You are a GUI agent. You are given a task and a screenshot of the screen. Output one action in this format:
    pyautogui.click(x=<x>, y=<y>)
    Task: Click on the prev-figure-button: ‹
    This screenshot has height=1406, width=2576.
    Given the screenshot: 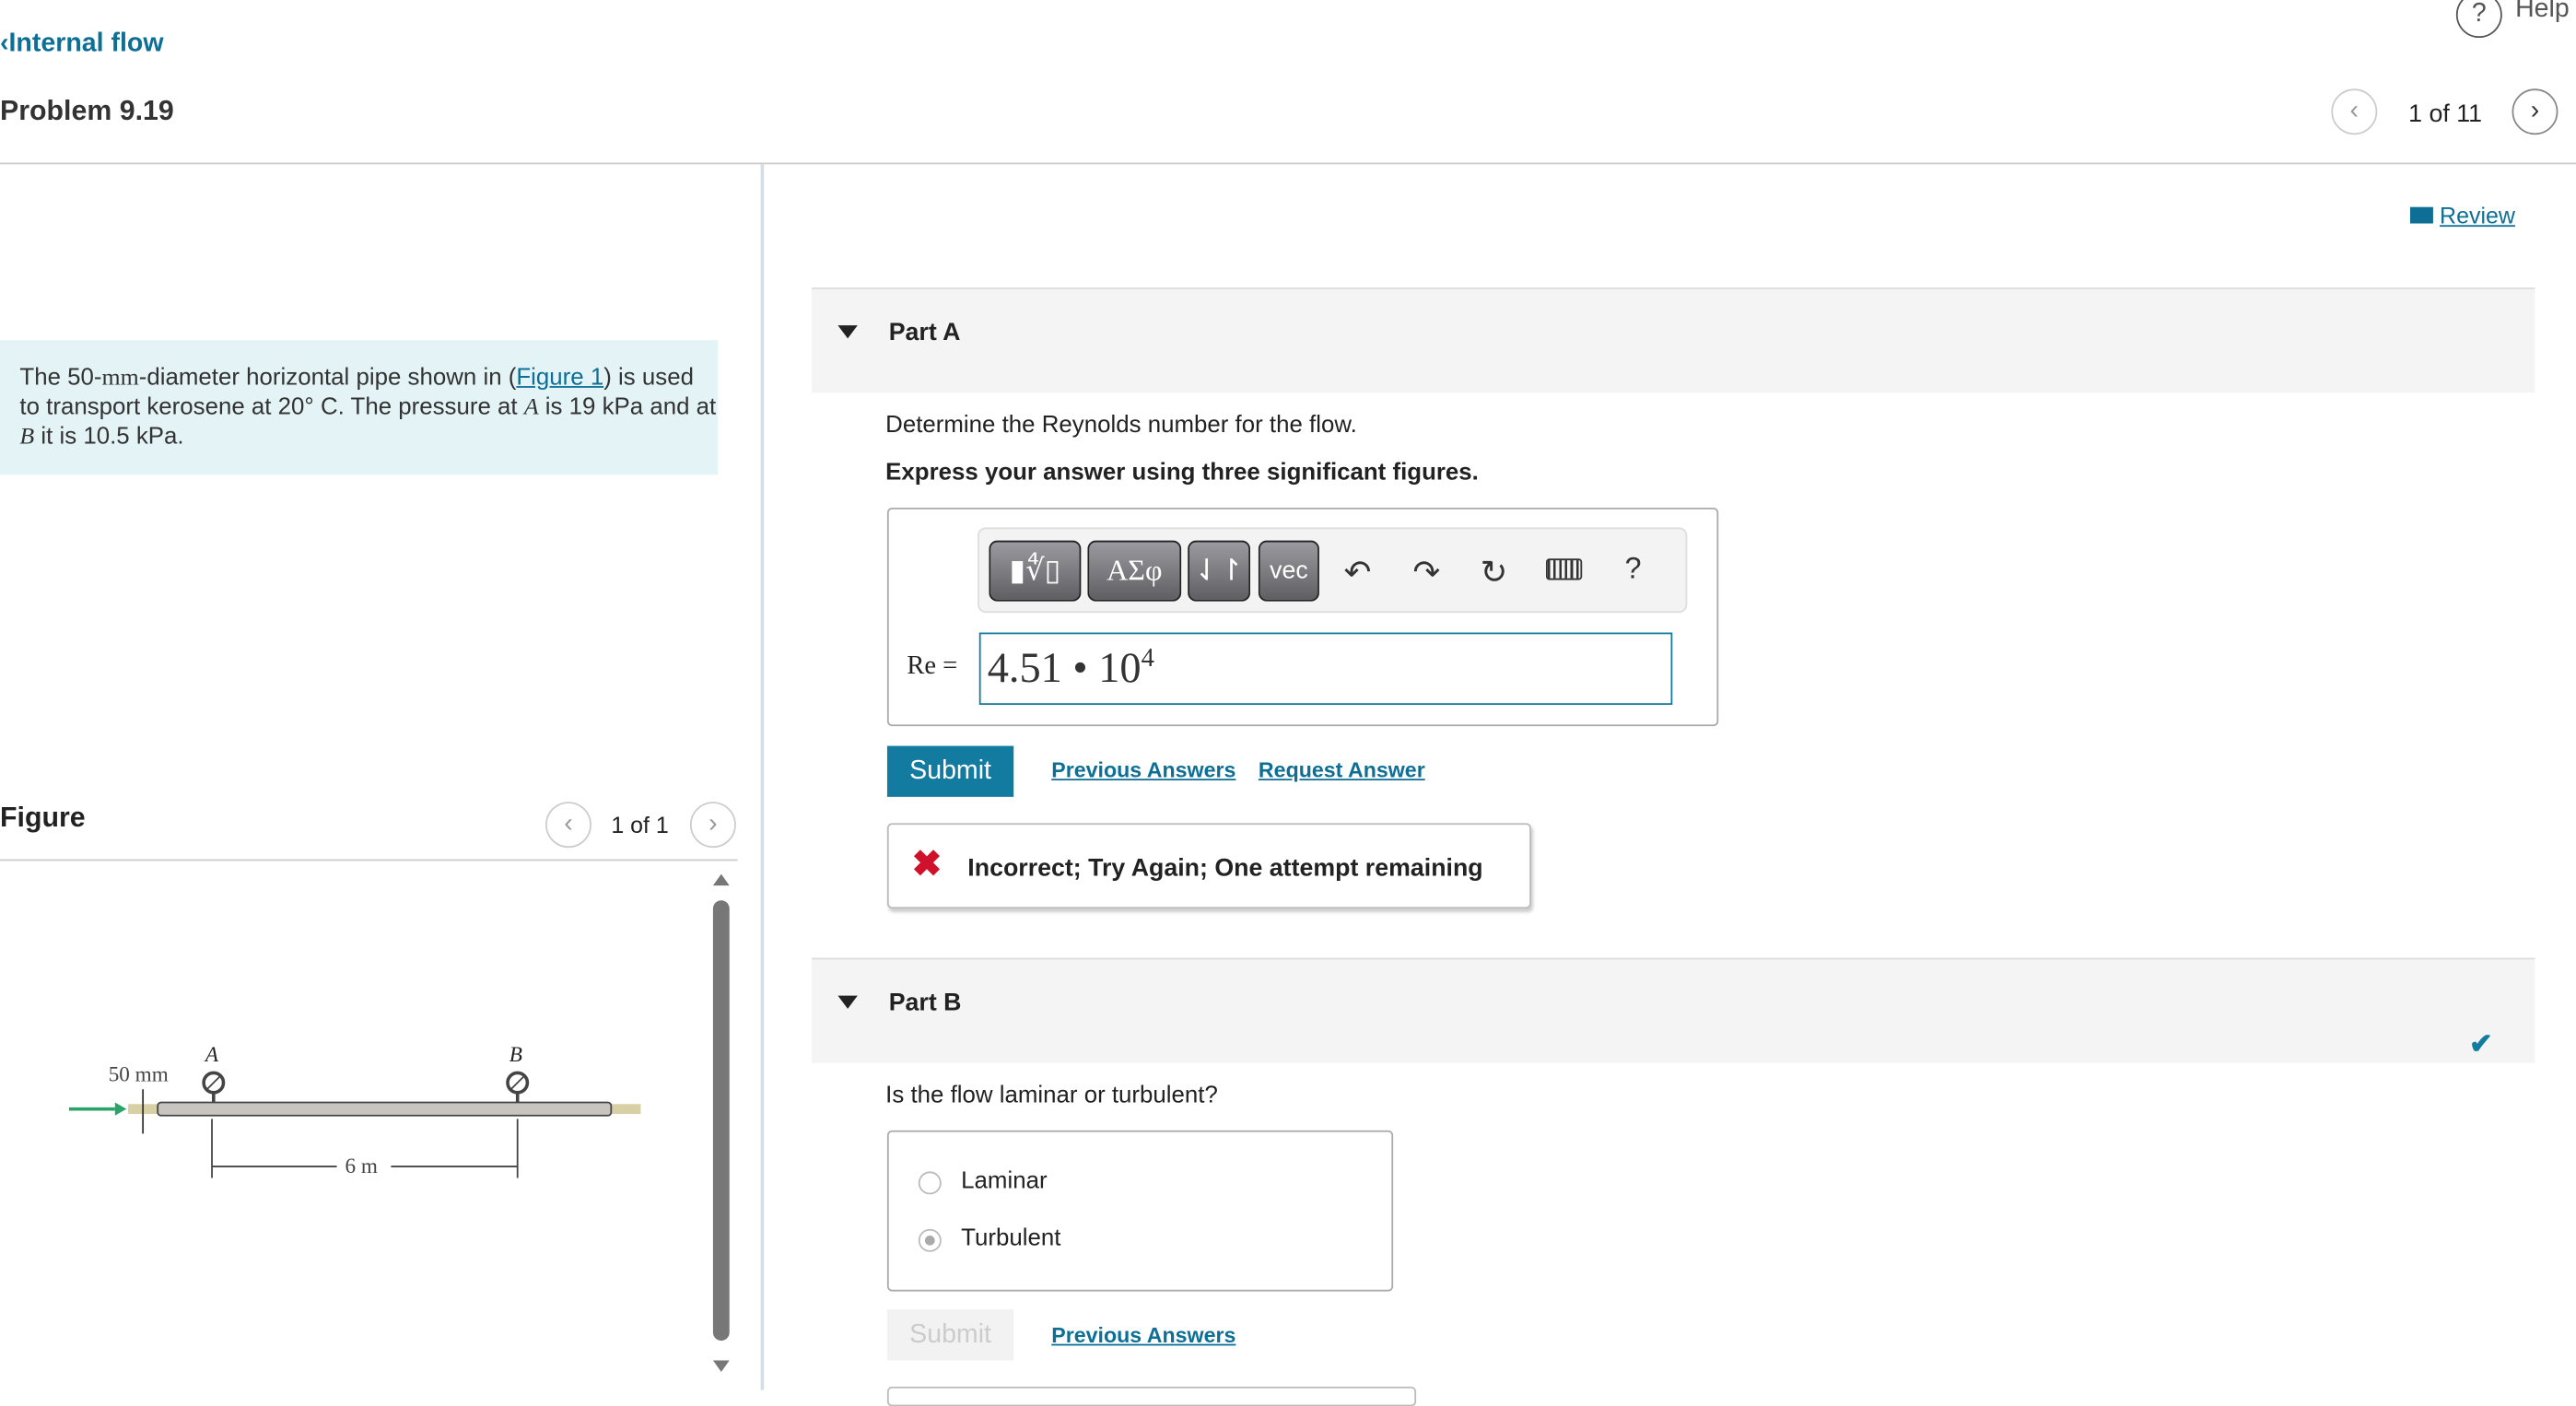 What is the action you would take?
    pyautogui.click(x=568, y=825)
    